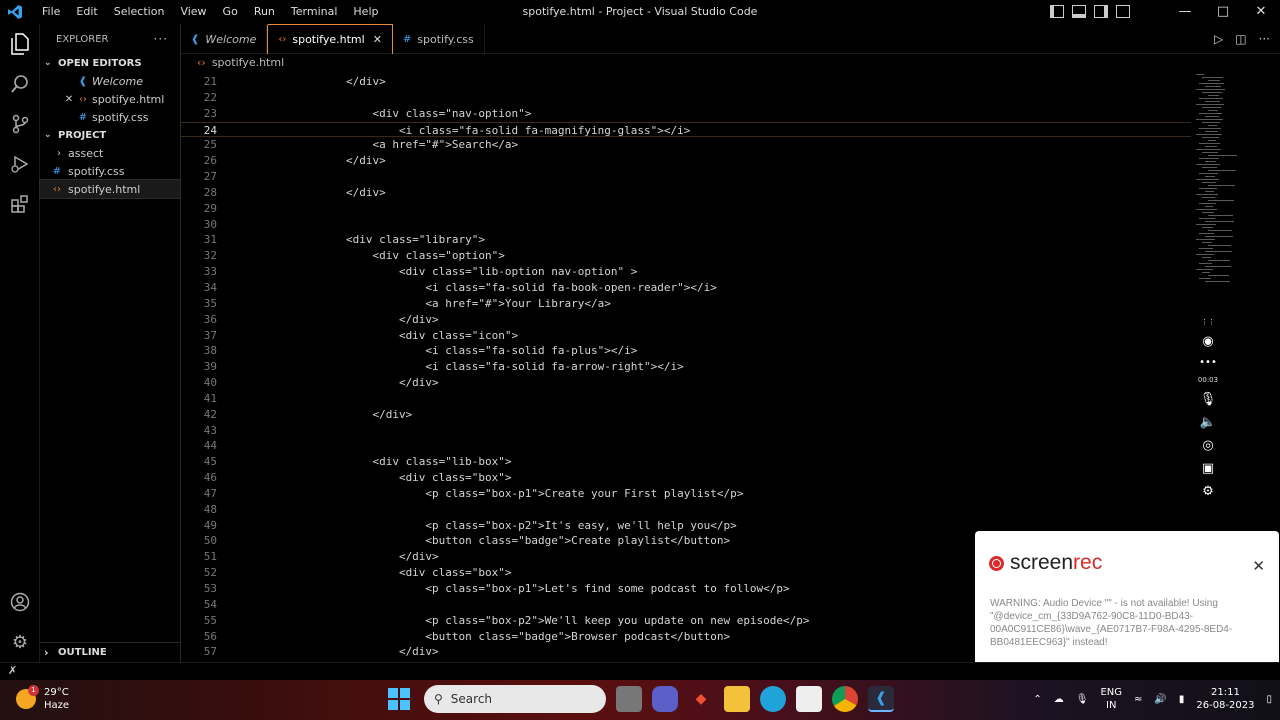  Describe the element at coordinates (881, 699) in the screenshot. I see `vscode-taskbar-icon: ❰` at that location.